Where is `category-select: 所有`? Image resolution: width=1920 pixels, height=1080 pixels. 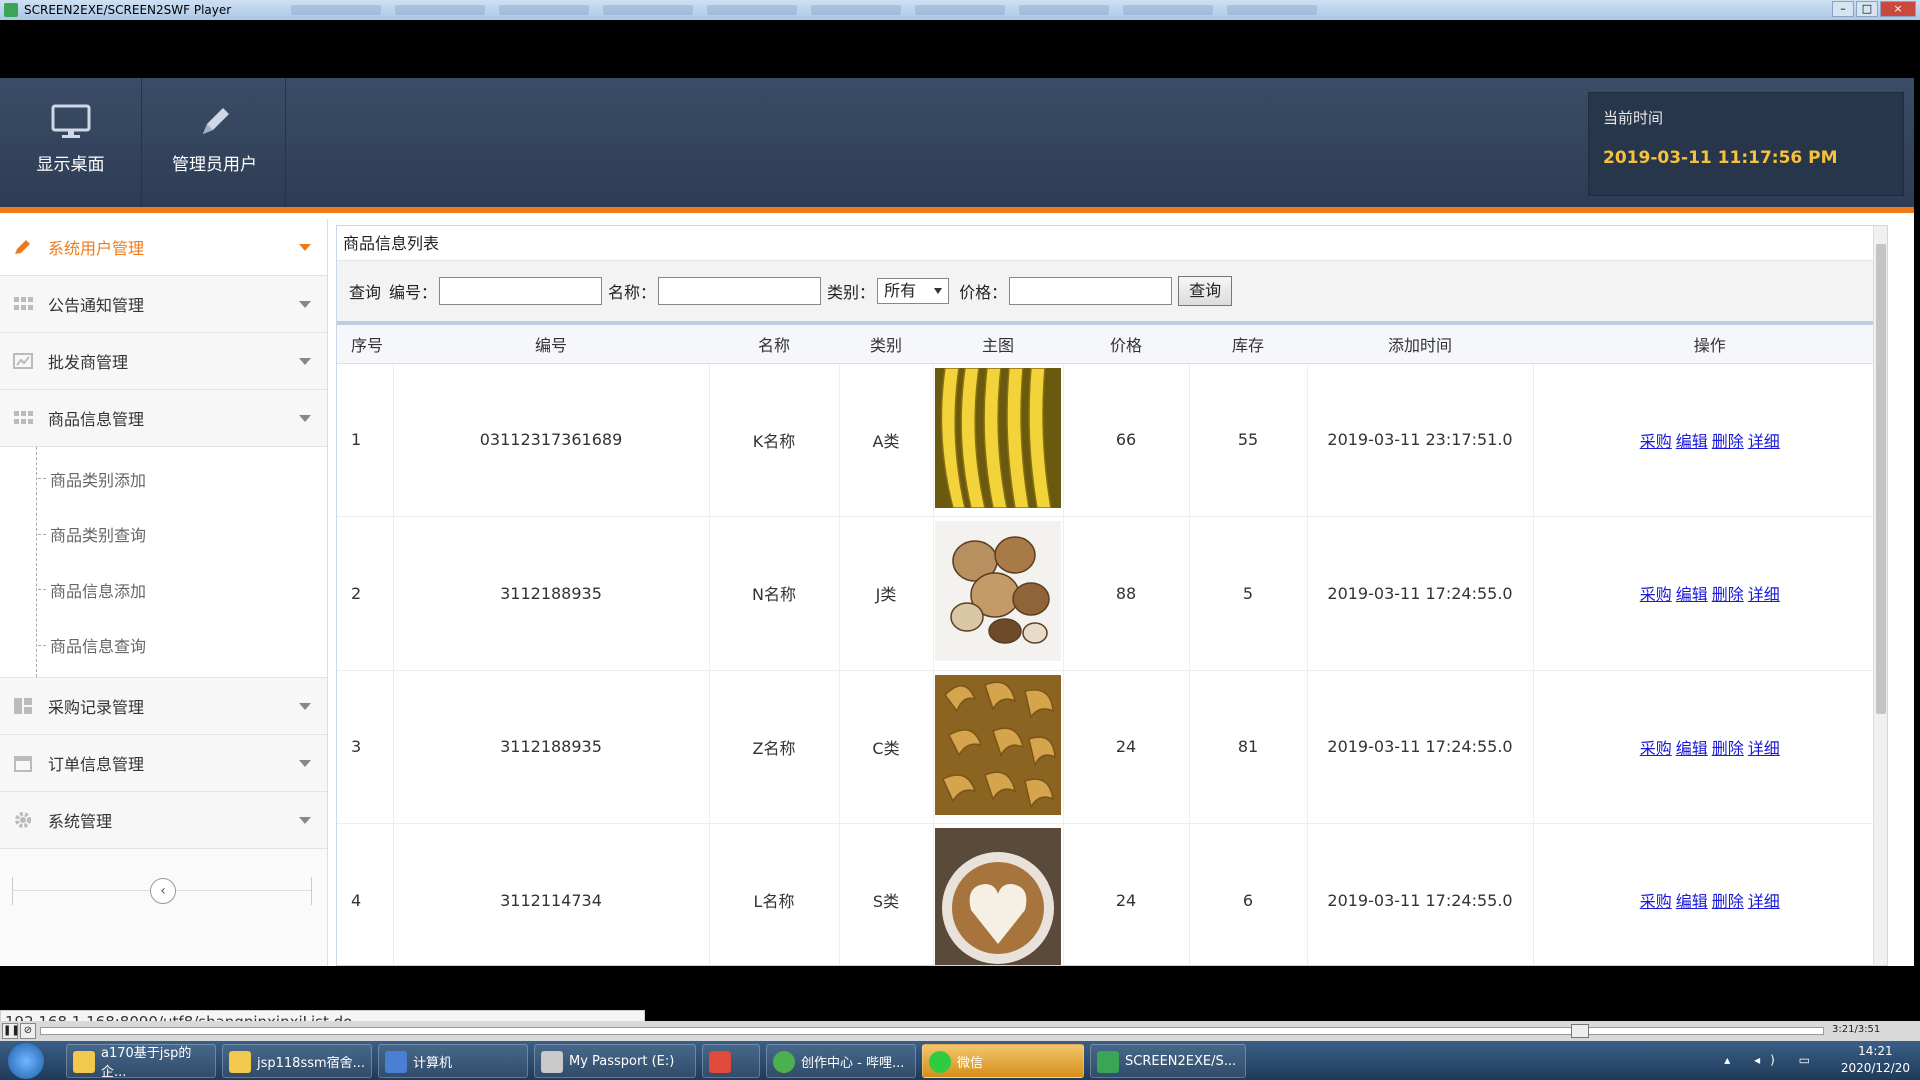 category-select: 所有 is located at coordinates (913, 291).